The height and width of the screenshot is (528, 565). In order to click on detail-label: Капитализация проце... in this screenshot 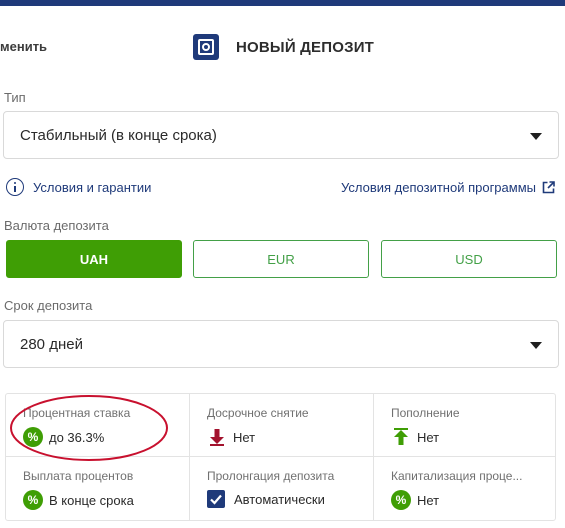, I will do `click(457, 476)`.